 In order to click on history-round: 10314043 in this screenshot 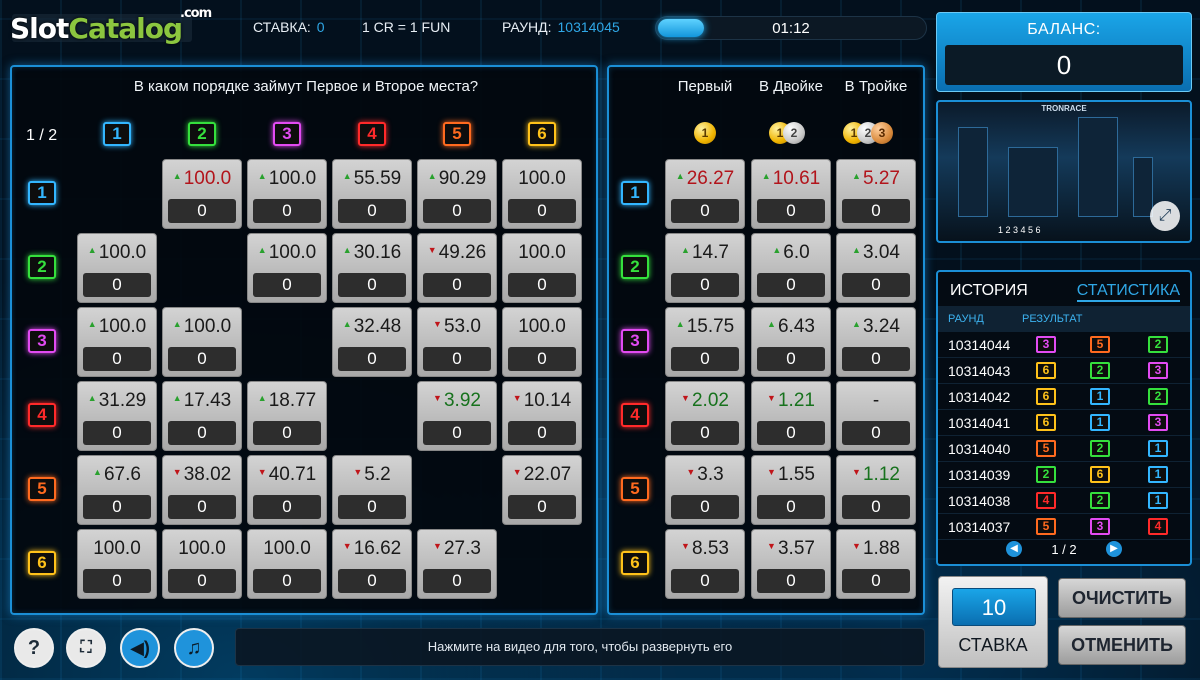, I will do `click(979, 371)`.